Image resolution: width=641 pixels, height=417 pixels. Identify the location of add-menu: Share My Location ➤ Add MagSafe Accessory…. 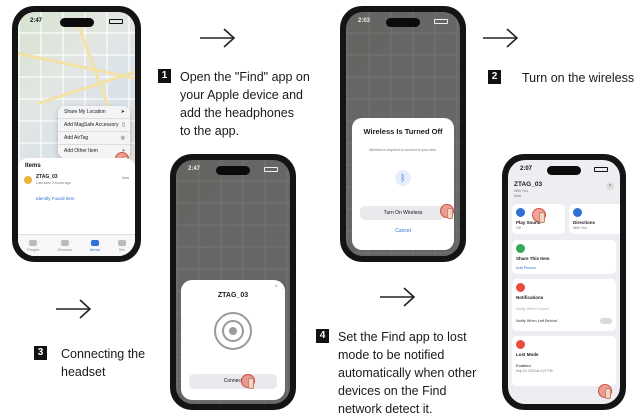
(94, 132).